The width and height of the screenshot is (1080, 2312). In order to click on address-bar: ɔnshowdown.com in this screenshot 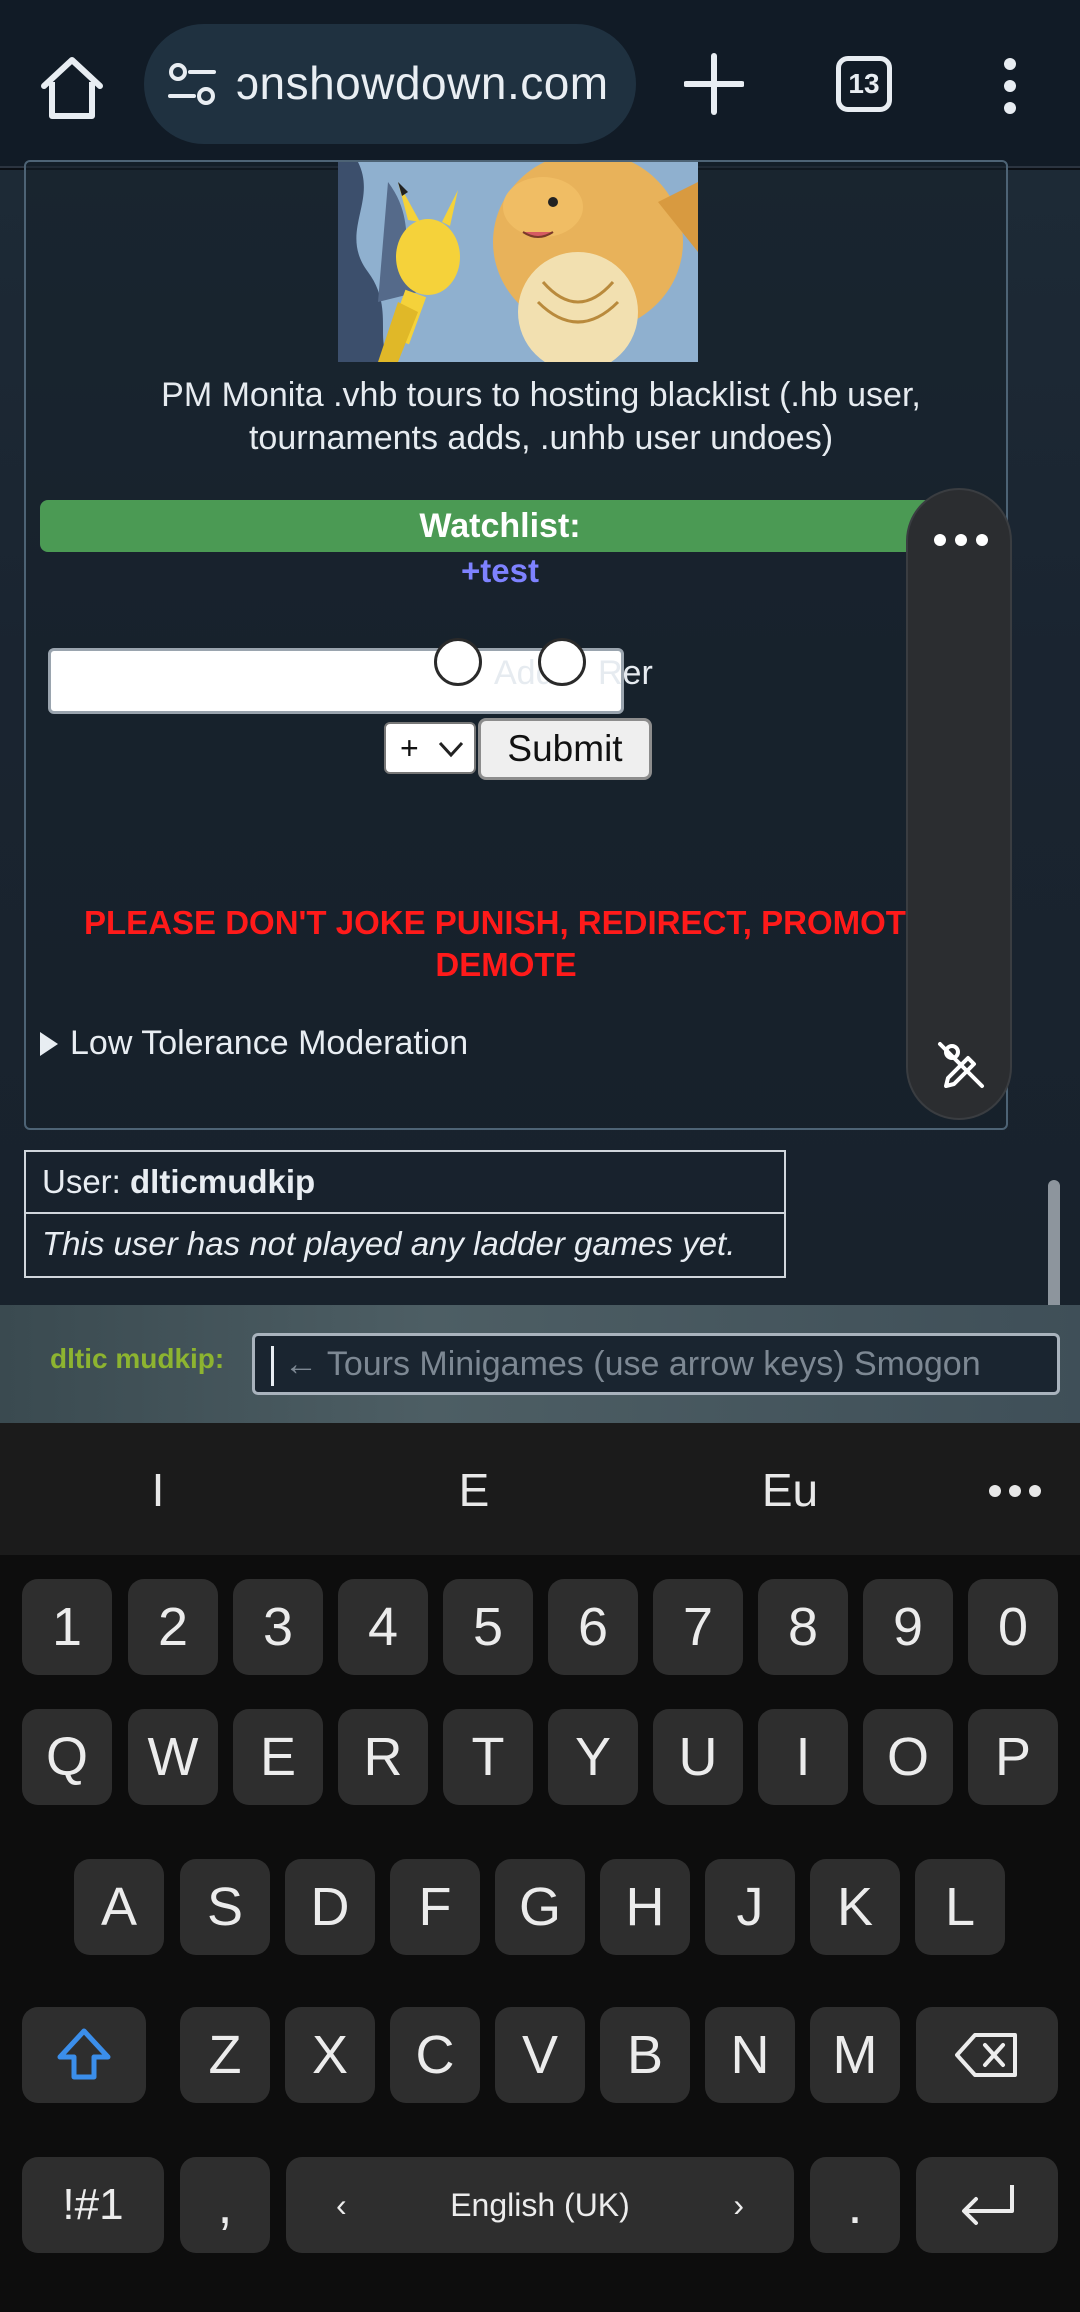, I will do `click(390, 84)`.